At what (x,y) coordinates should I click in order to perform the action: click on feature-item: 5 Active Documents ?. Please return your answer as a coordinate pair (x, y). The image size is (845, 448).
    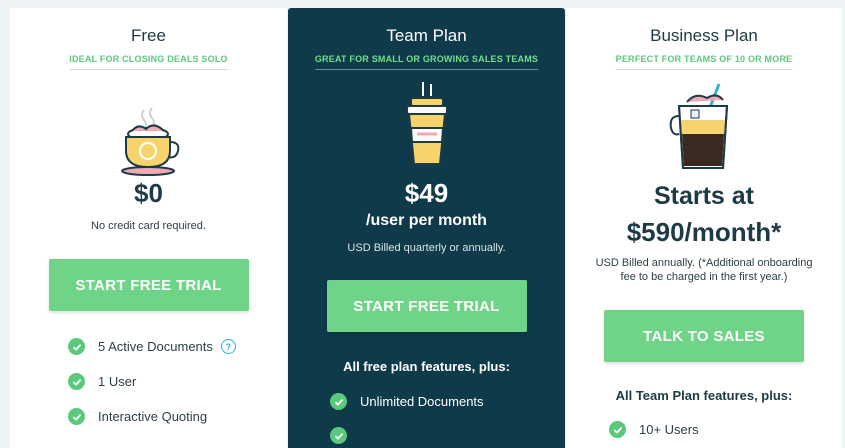
    Looking at the image, I should click on (152, 346).